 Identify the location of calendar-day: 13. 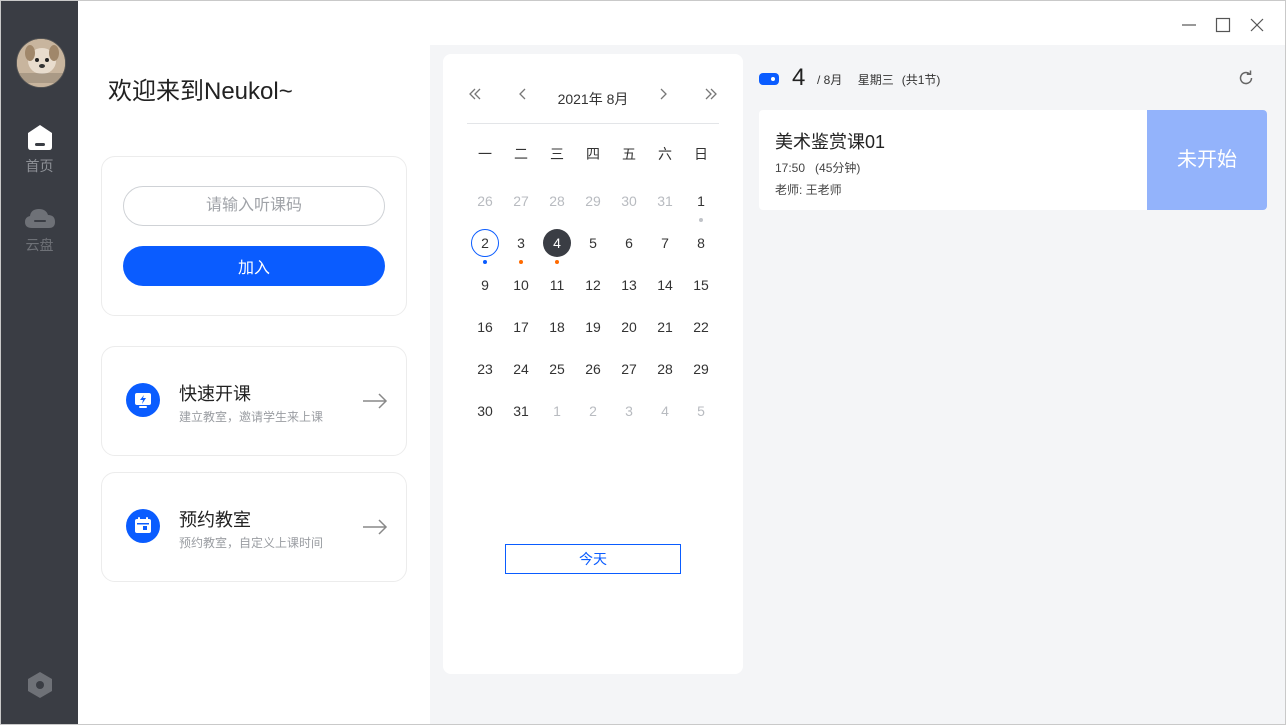
(629, 285).